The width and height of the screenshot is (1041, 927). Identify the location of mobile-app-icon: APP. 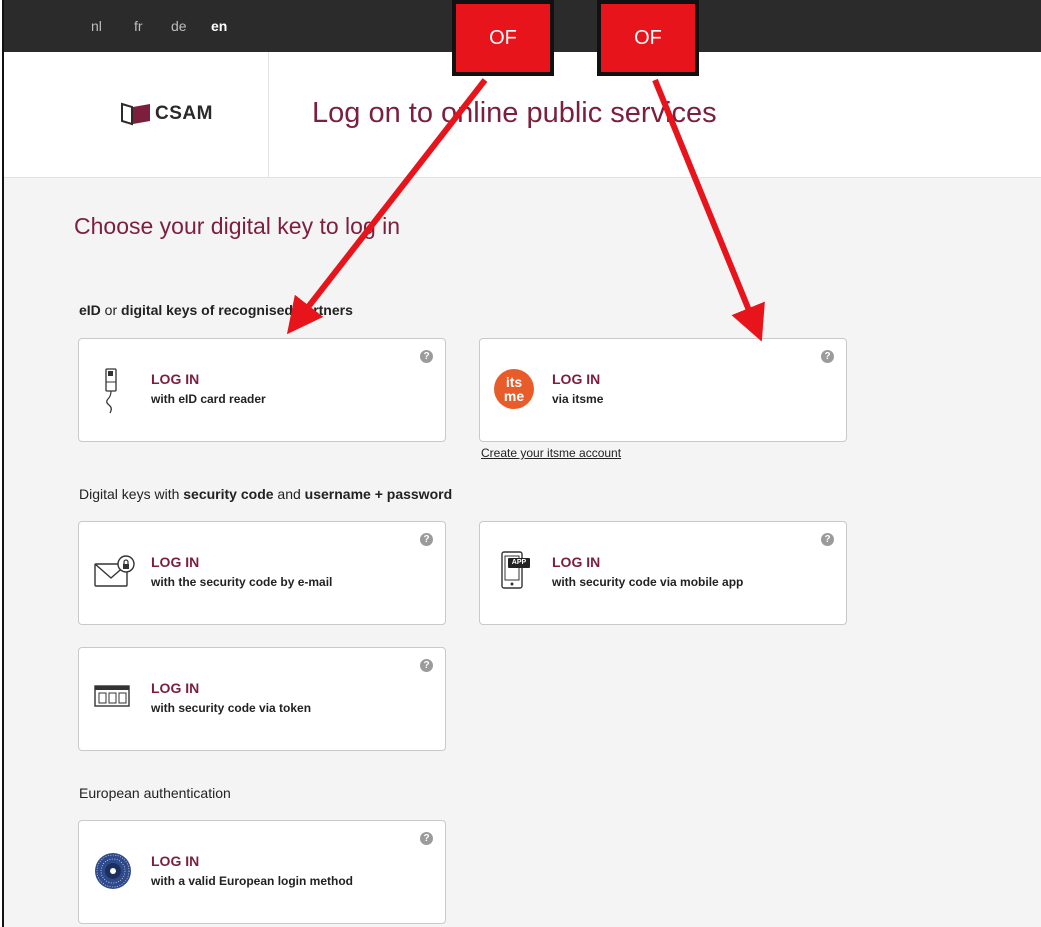
(514, 570).